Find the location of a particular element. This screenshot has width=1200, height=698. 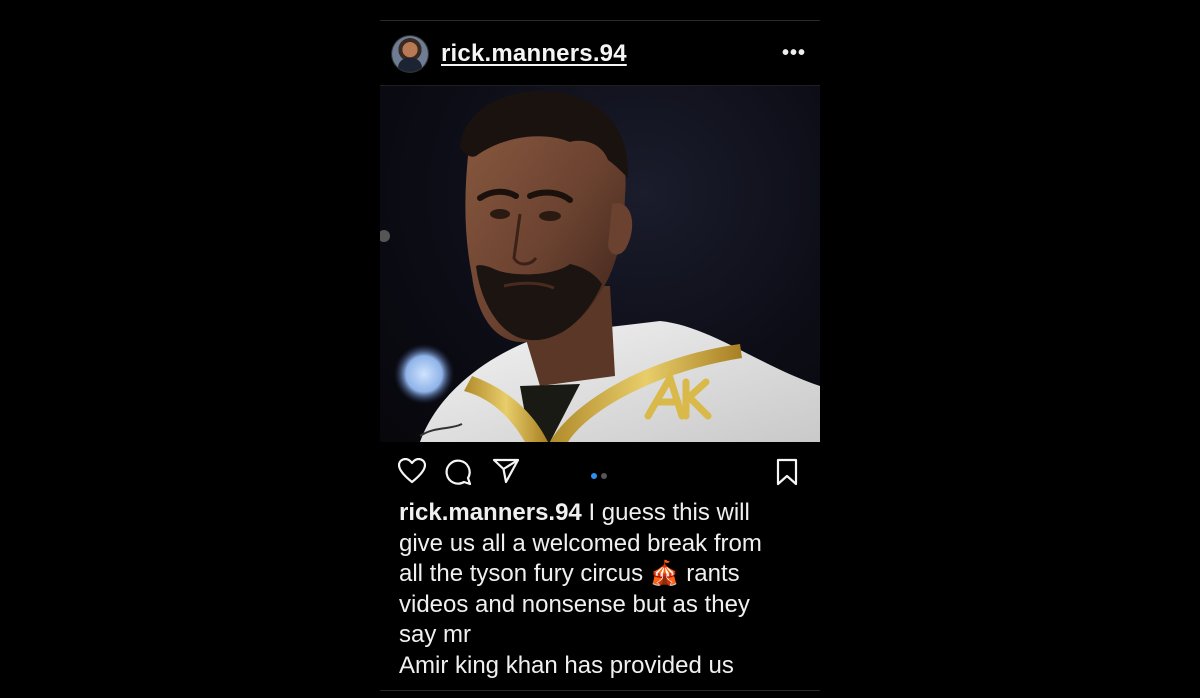

avatar is located at coordinates (410, 54).